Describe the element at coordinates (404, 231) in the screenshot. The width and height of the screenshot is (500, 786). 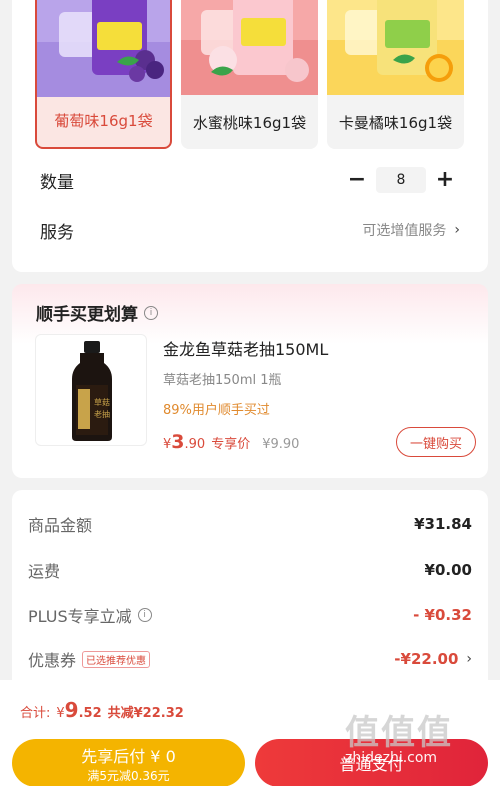
I see `service-value: 可选增值服务` at that location.